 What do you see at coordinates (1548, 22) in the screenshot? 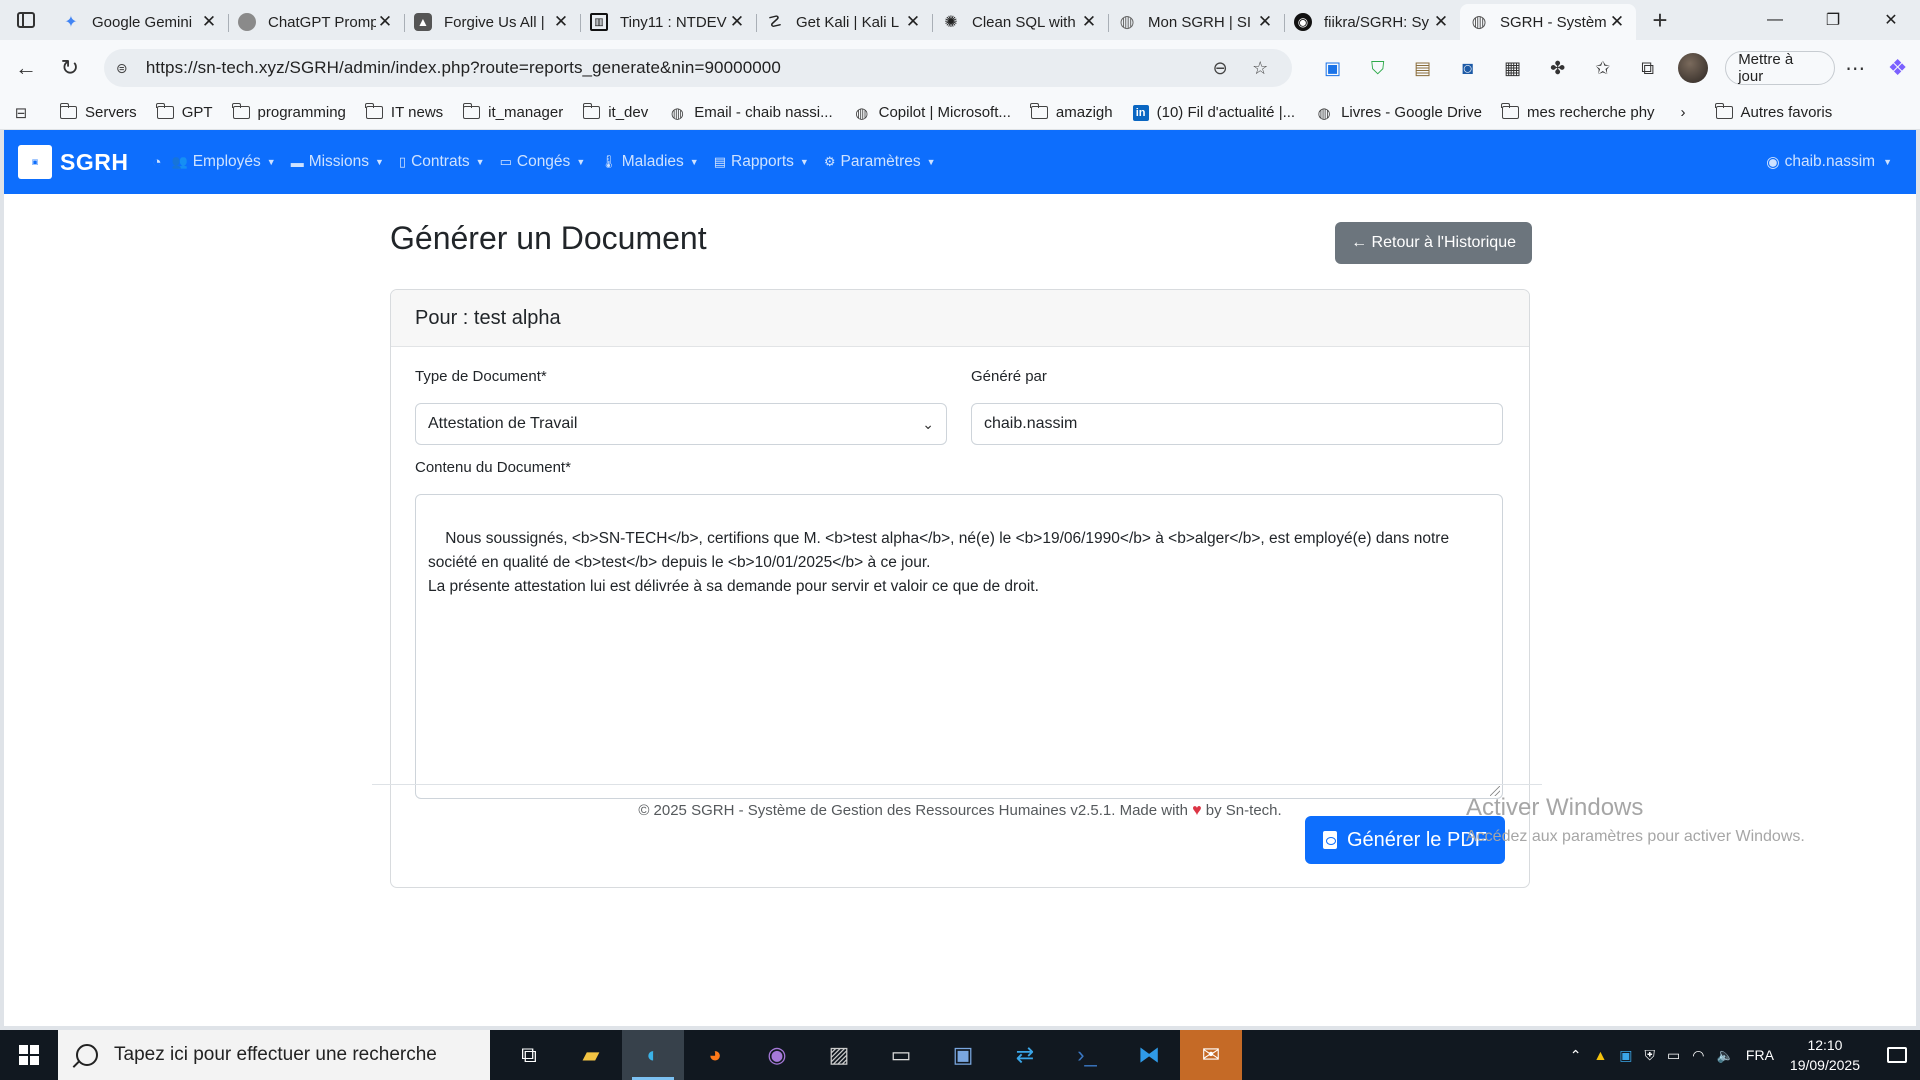
I see `tab-sgrh-active: ◍ SGRH - Systèm ✕` at bounding box center [1548, 22].